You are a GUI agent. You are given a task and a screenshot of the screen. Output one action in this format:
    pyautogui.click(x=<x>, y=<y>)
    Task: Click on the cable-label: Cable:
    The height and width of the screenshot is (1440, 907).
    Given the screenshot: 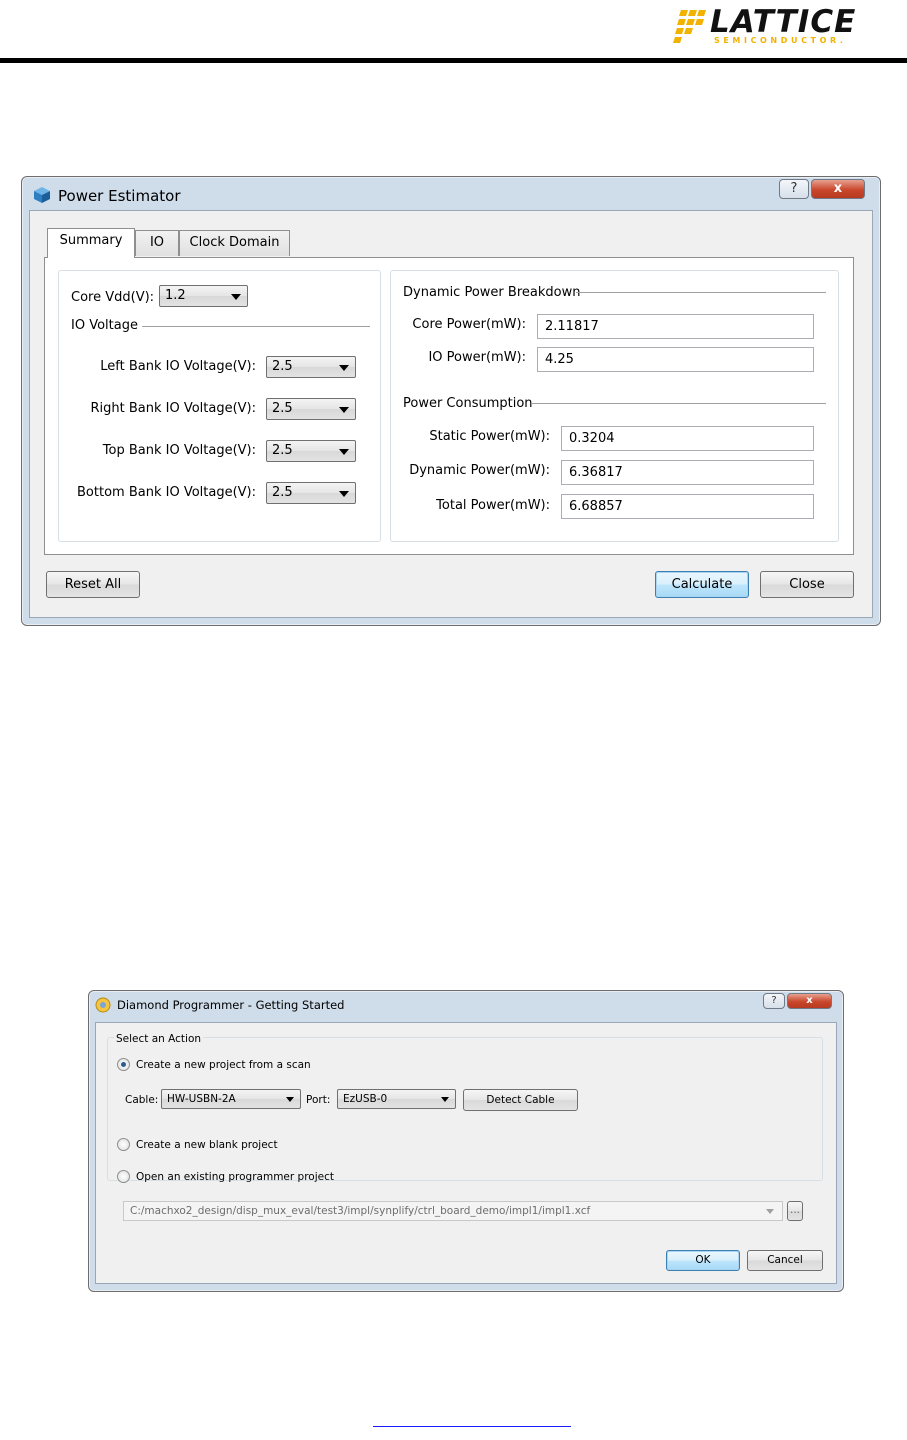 What is the action you would take?
    pyautogui.click(x=142, y=1100)
    